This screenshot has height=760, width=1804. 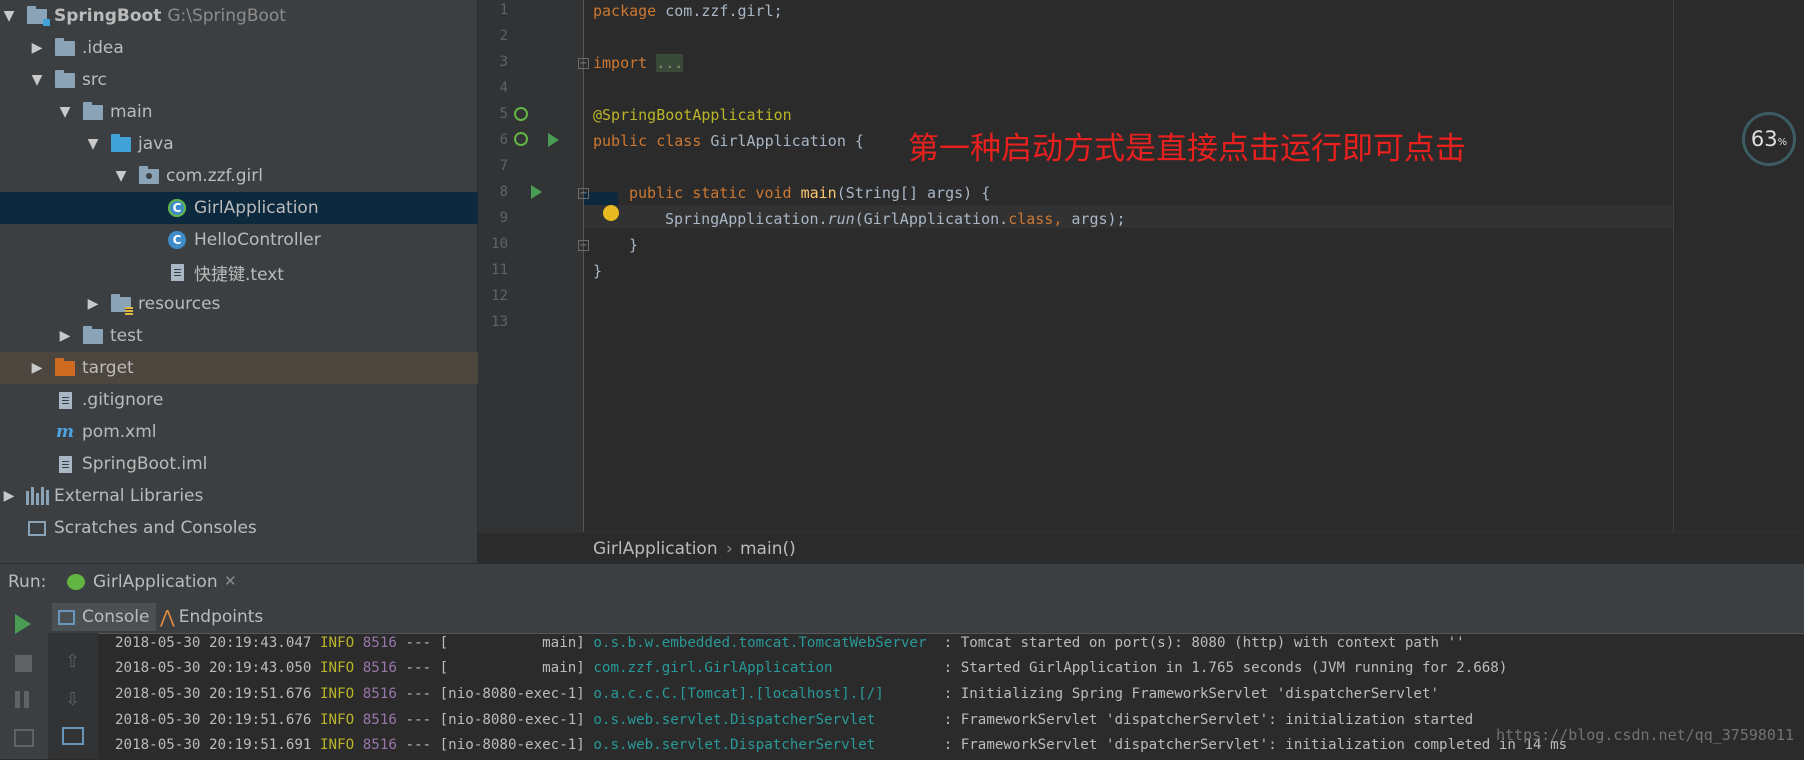 What do you see at coordinates (521, 114) in the screenshot?
I see `spring-bean-icon` at bounding box center [521, 114].